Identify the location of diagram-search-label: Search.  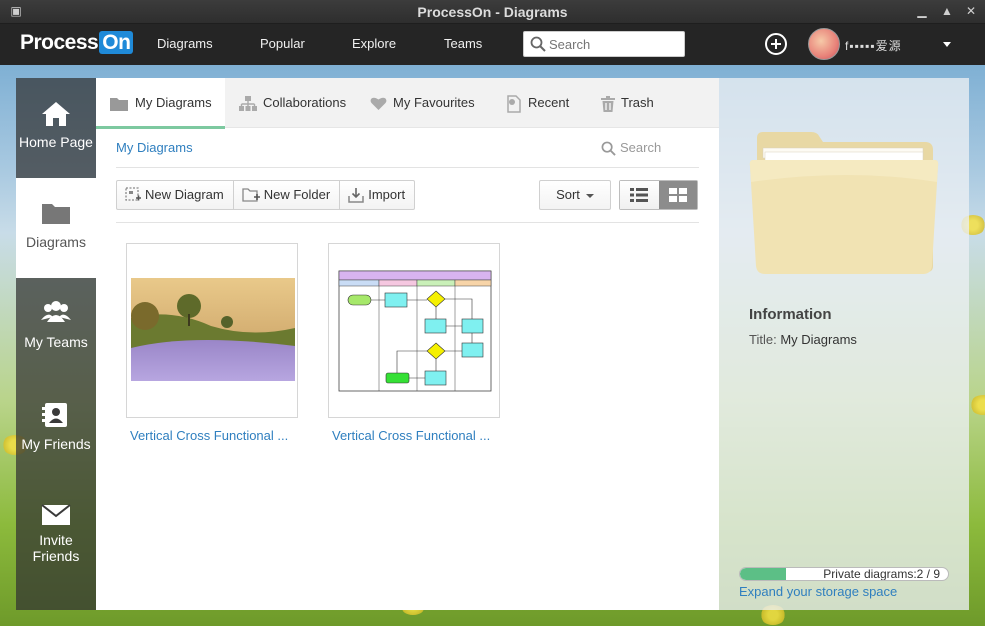
(641, 147).